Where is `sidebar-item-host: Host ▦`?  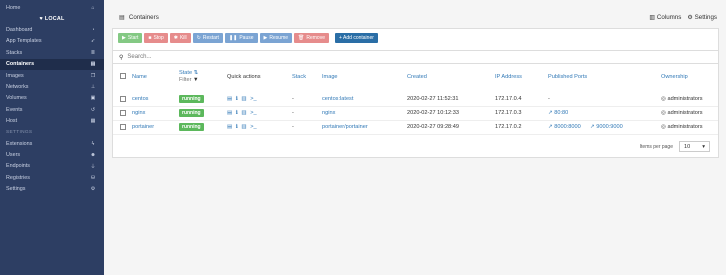 sidebar-item-host: Host ▦ is located at coordinates (52, 121).